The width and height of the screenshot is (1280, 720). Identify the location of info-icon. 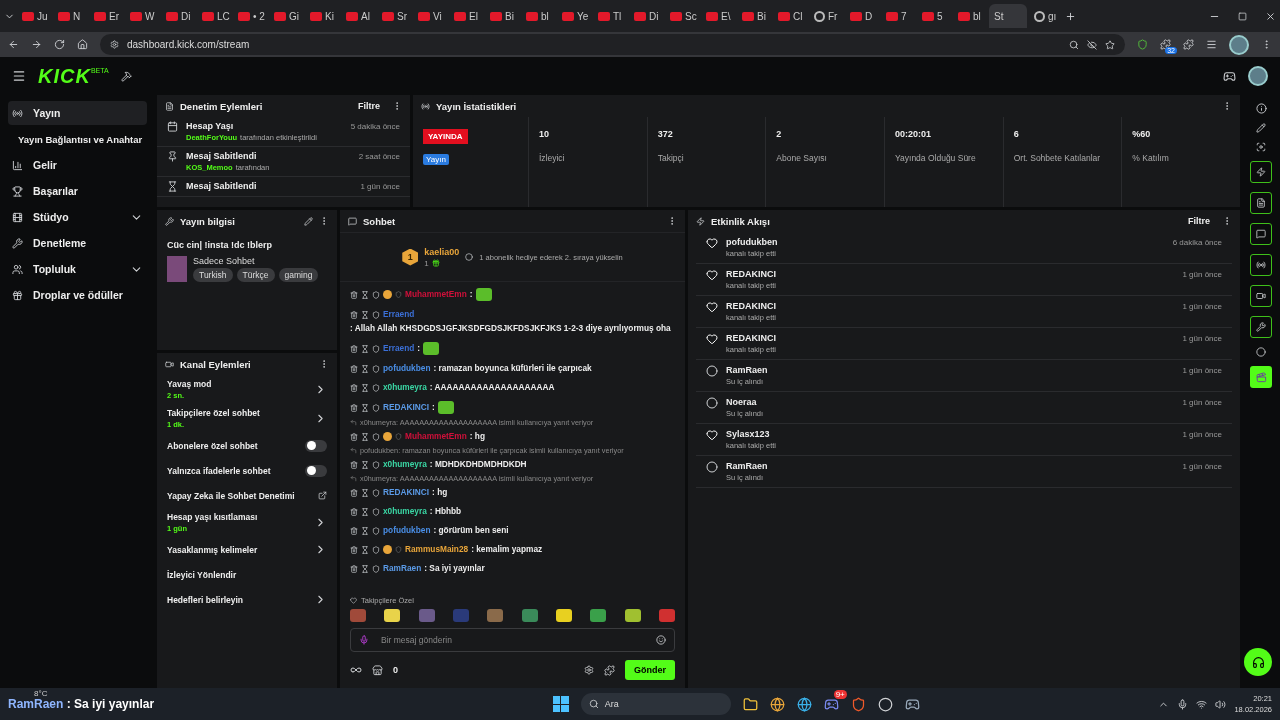
(1261, 108).